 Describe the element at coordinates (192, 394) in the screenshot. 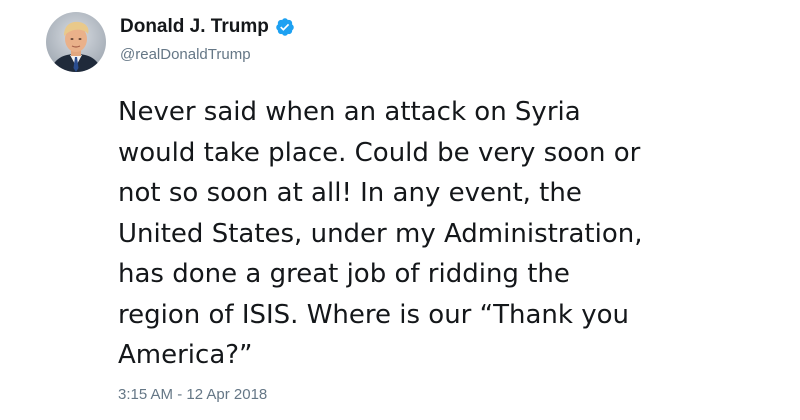

I see `tweet-timestamp: 3:15 AM - 12 Apr 2018` at that location.